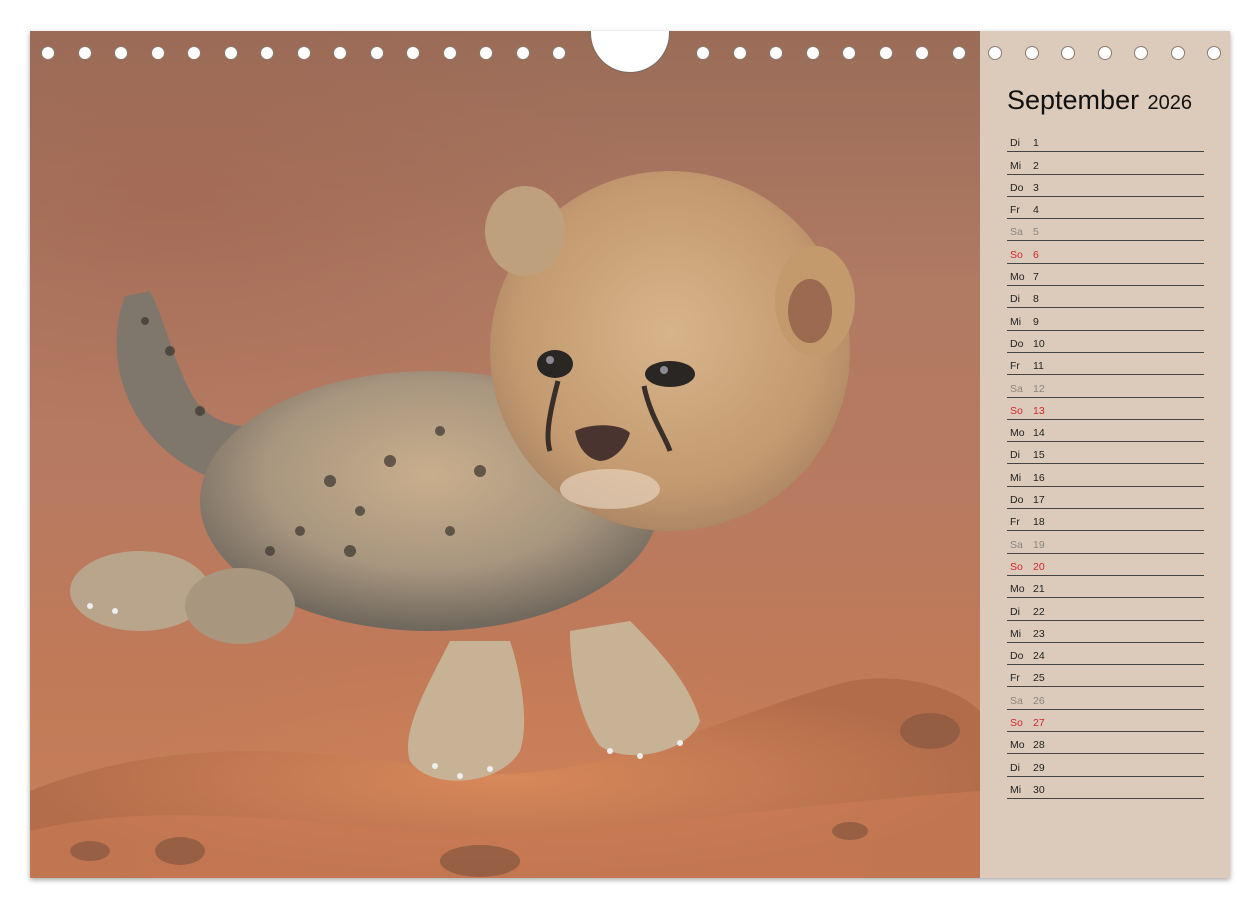 The width and height of the screenshot is (1260, 908). What do you see at coordinates (1105, 163) in the screenshot?
I see `day-row: Mi 2` at bounding box center [1105, 163].